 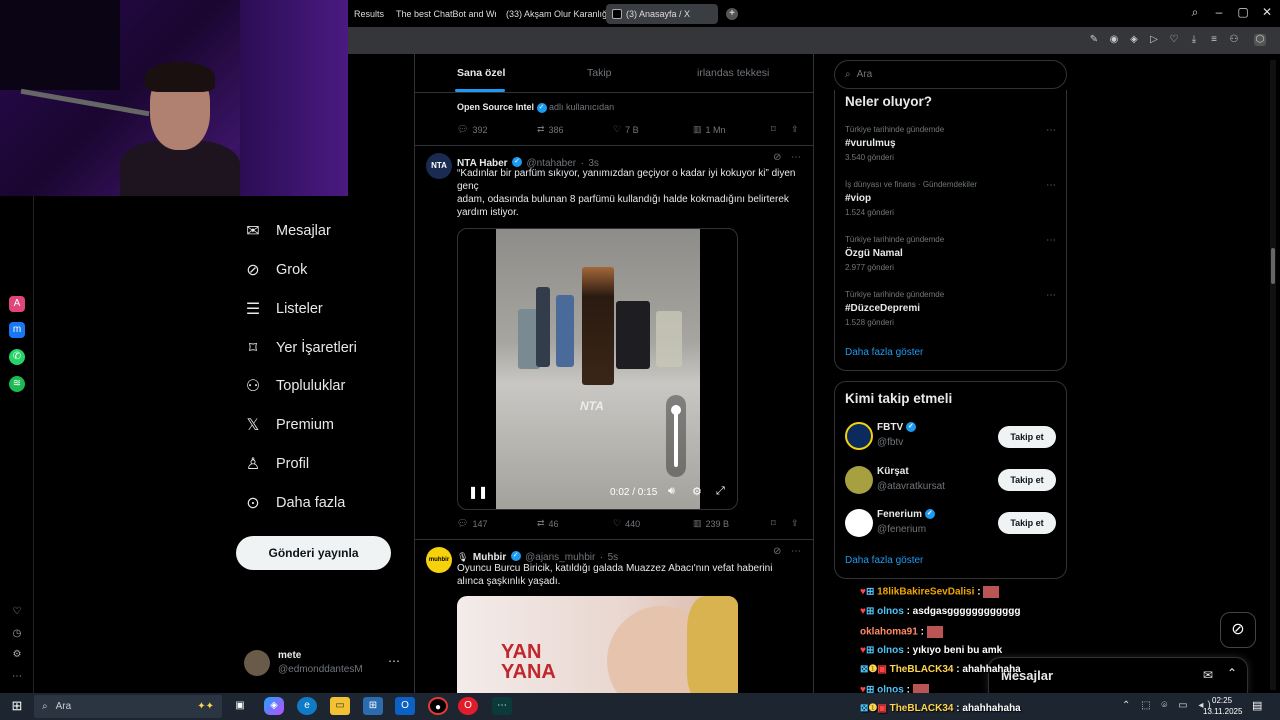 What do you see at coordinates (439, 166) in the screenshot?
I see `nta-avatar: NTA` at bounding box center [439, 166].